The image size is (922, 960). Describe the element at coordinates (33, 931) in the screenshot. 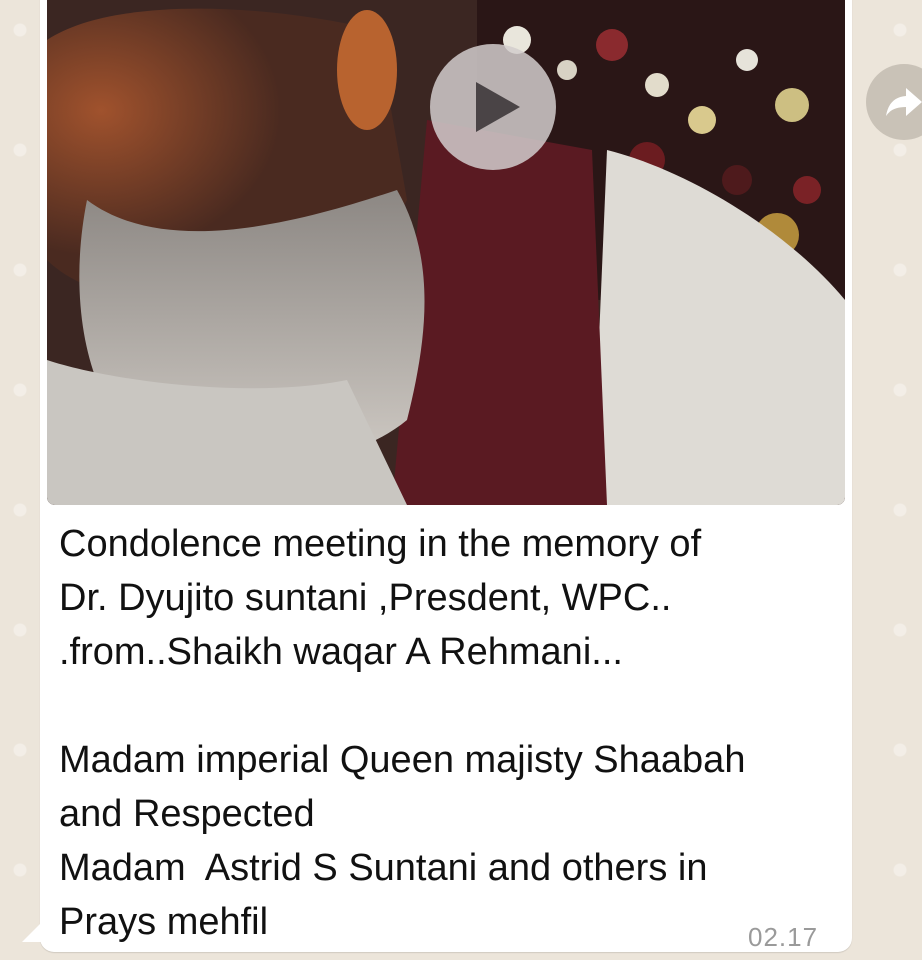

I see `bubble-tail` at that location.